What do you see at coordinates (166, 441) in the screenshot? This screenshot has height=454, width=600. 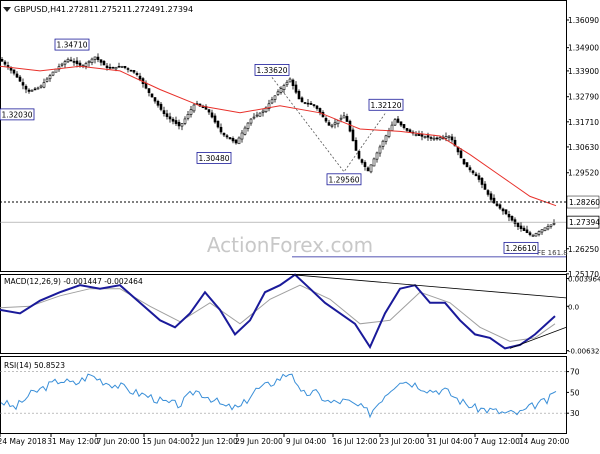 I see `time-axis-tick-label: 15 Jun 04:00` at bounding box center [166, 441].